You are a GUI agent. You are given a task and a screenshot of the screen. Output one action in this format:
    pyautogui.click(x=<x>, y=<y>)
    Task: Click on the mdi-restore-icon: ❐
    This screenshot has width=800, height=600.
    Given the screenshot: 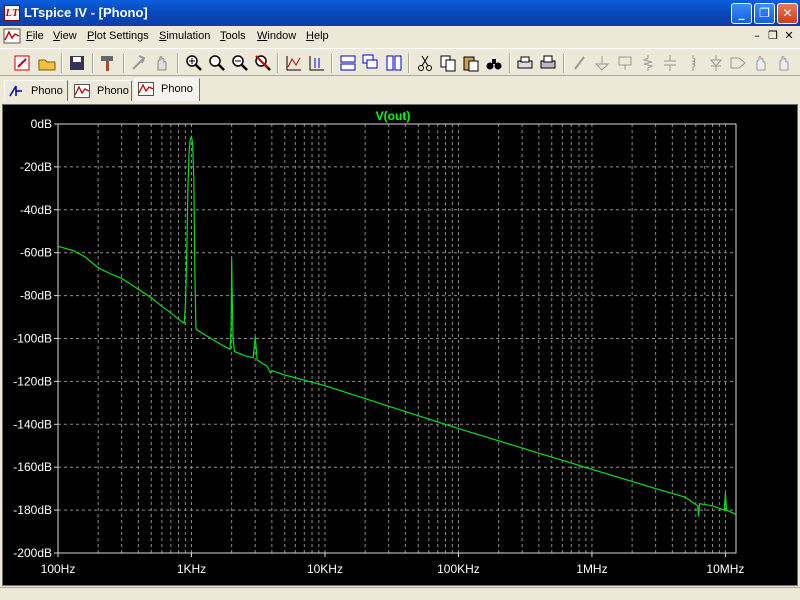 What is the action you would take?
    pyautogui.click(x=773, y=36)
    